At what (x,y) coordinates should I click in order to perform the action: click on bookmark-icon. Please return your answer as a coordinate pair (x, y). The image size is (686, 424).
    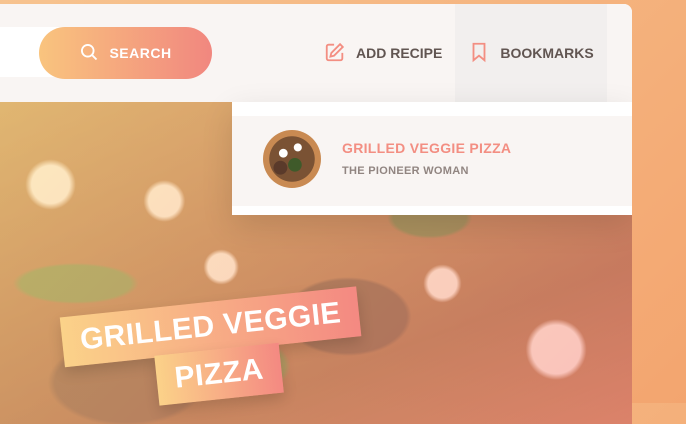
    Looking at the image, I should click on (479, 53).